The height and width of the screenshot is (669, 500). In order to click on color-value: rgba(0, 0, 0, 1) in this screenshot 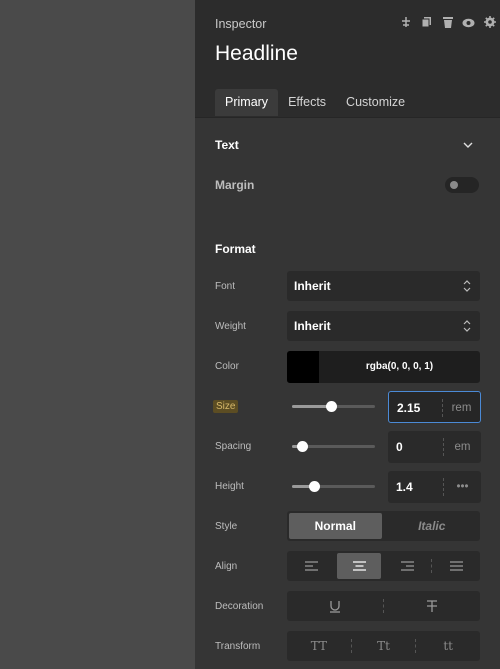, I will do `click(399, 366)`.